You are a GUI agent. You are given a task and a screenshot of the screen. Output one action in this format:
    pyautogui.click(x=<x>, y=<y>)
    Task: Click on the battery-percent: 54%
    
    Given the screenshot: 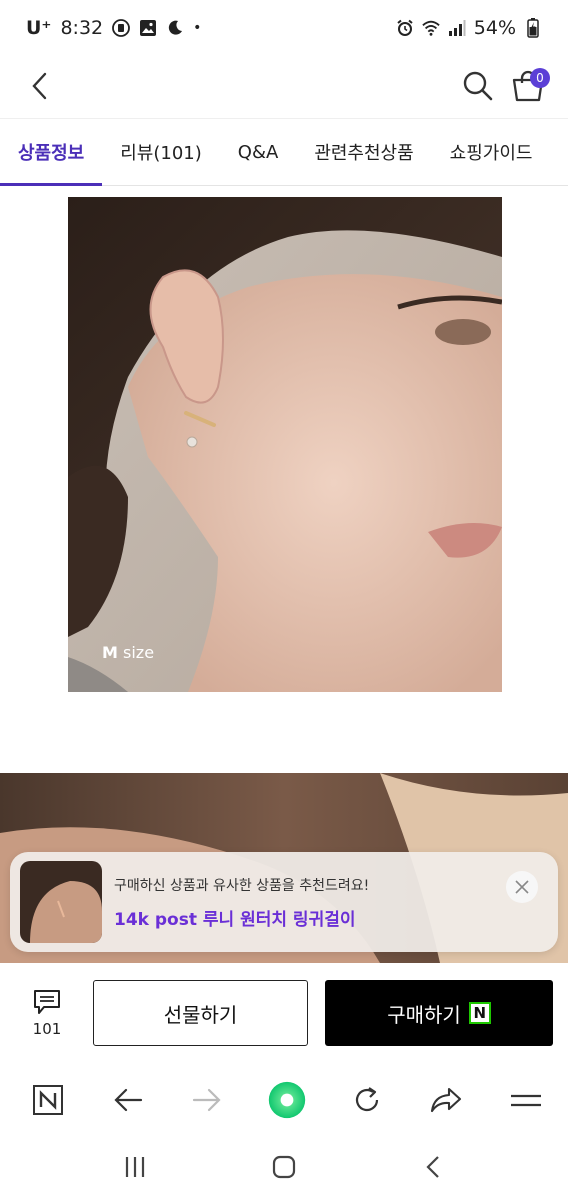 What is the action you would take?
    pyautogui.click(x=494, y=28)
    